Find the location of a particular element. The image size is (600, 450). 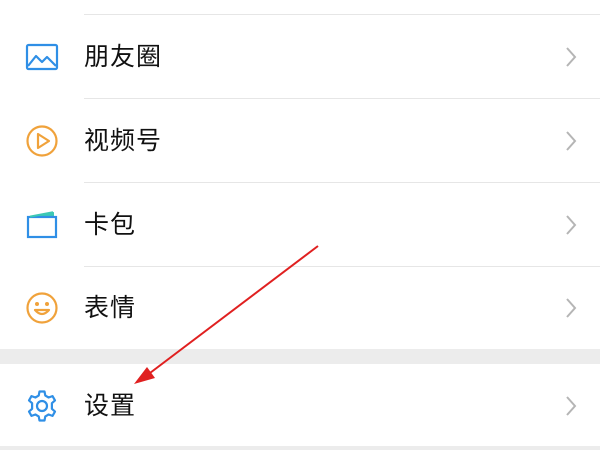

smiley-face-icon is located at coordinates (42, 308).